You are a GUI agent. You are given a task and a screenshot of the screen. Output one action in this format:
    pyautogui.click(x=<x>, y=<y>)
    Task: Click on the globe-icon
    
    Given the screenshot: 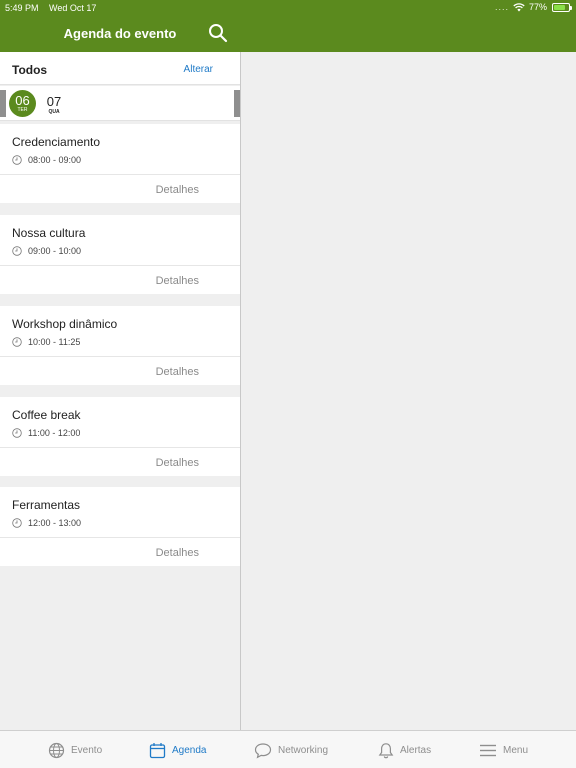 What is the action you would take?
    pyautogui.click(x=56, y=750)
    